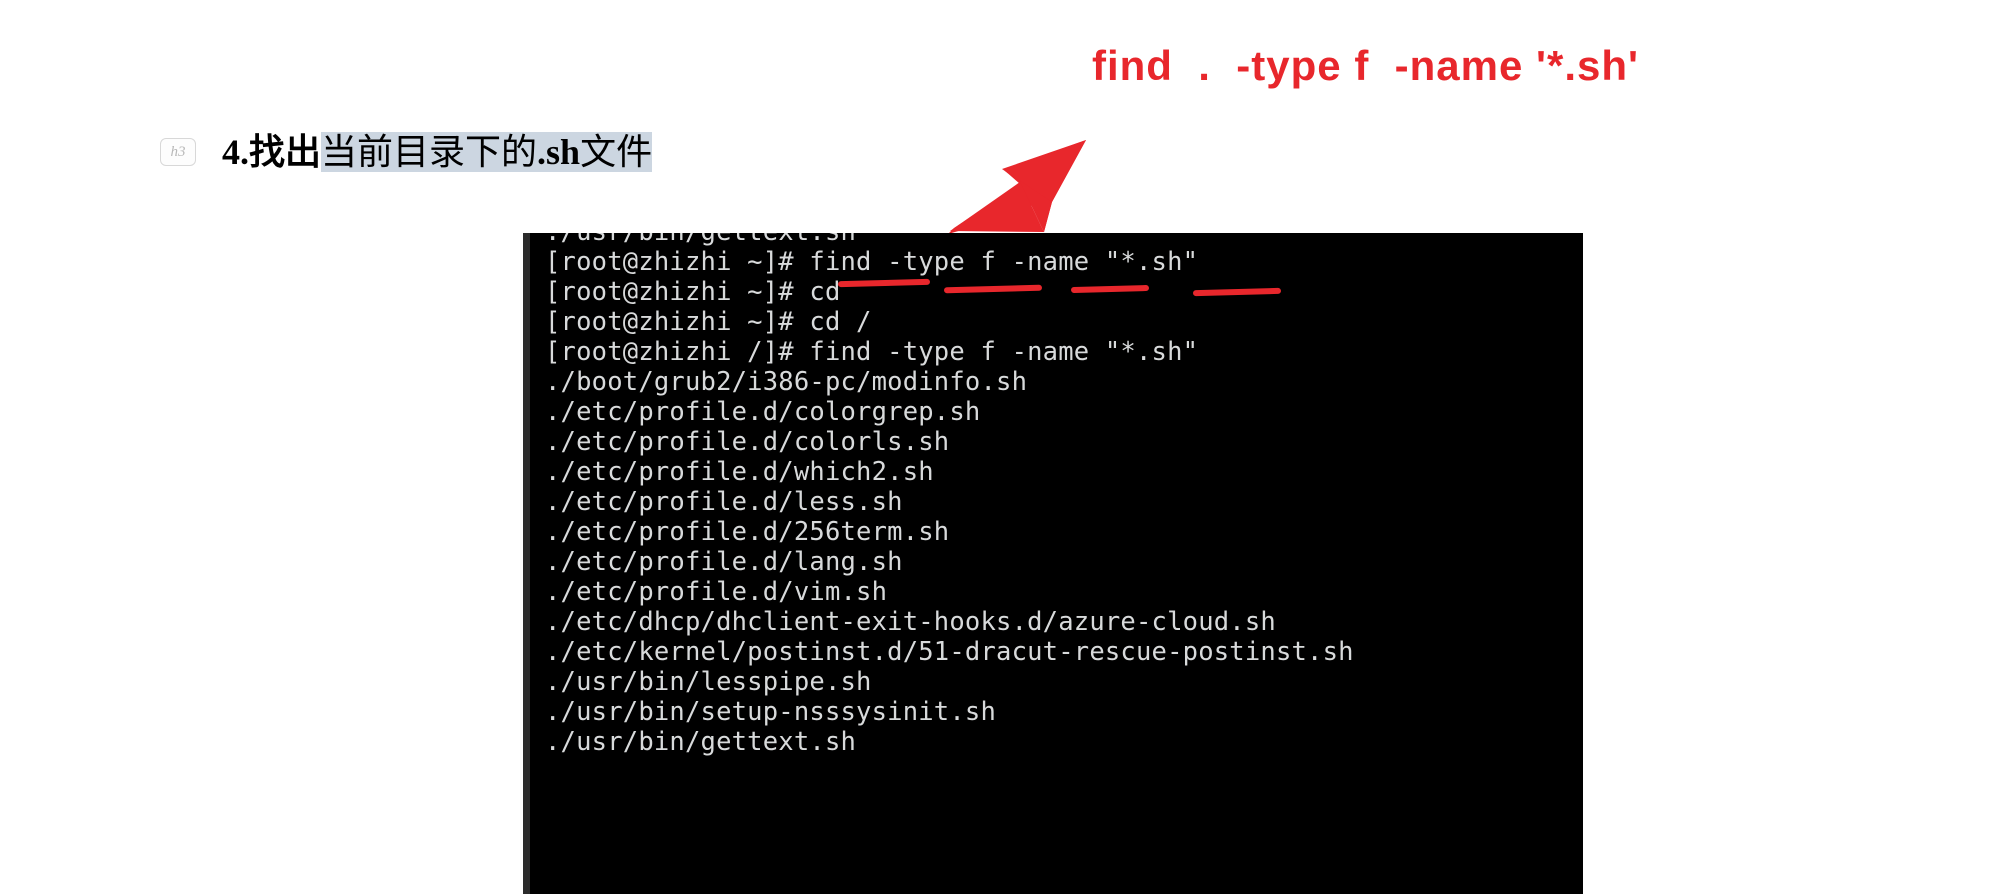  I want to click on heading-number: 4., so click(235, 152).